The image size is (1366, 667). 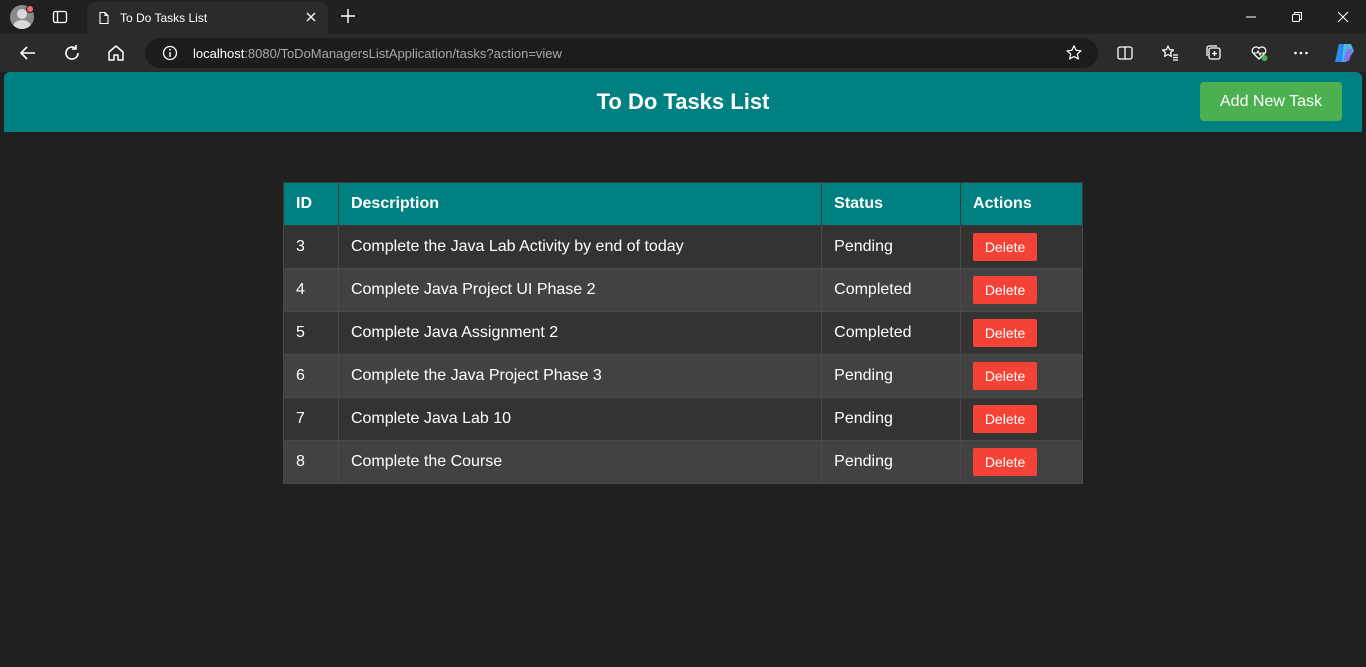 I want to click on tab-actions-icon, so click(x=60, y=17).